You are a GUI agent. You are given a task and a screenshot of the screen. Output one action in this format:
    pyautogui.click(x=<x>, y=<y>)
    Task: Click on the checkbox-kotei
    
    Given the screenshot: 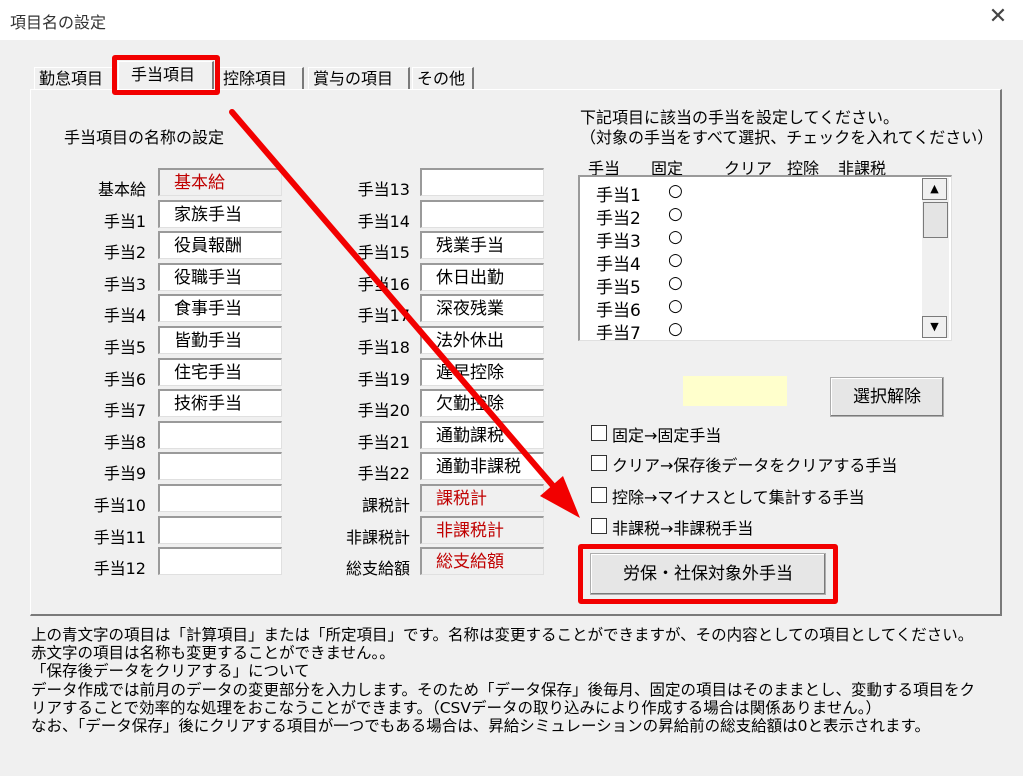 What is the action you would take?
    pyautogui.click(x=599, y=433)
    